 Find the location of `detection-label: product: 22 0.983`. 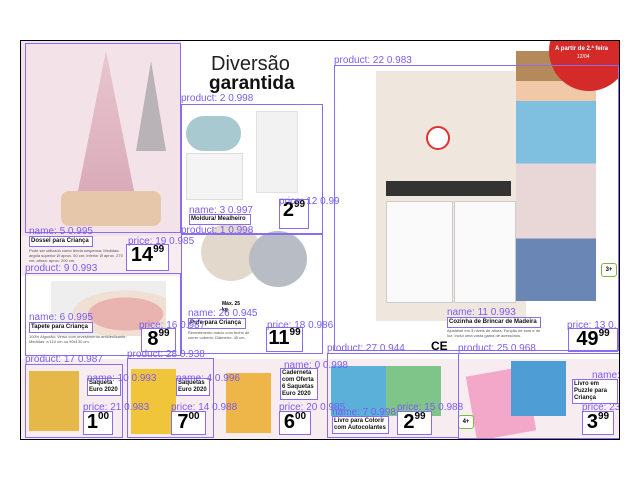

detection-label: product: 22 0.983 is located at coordinates (373, 60).